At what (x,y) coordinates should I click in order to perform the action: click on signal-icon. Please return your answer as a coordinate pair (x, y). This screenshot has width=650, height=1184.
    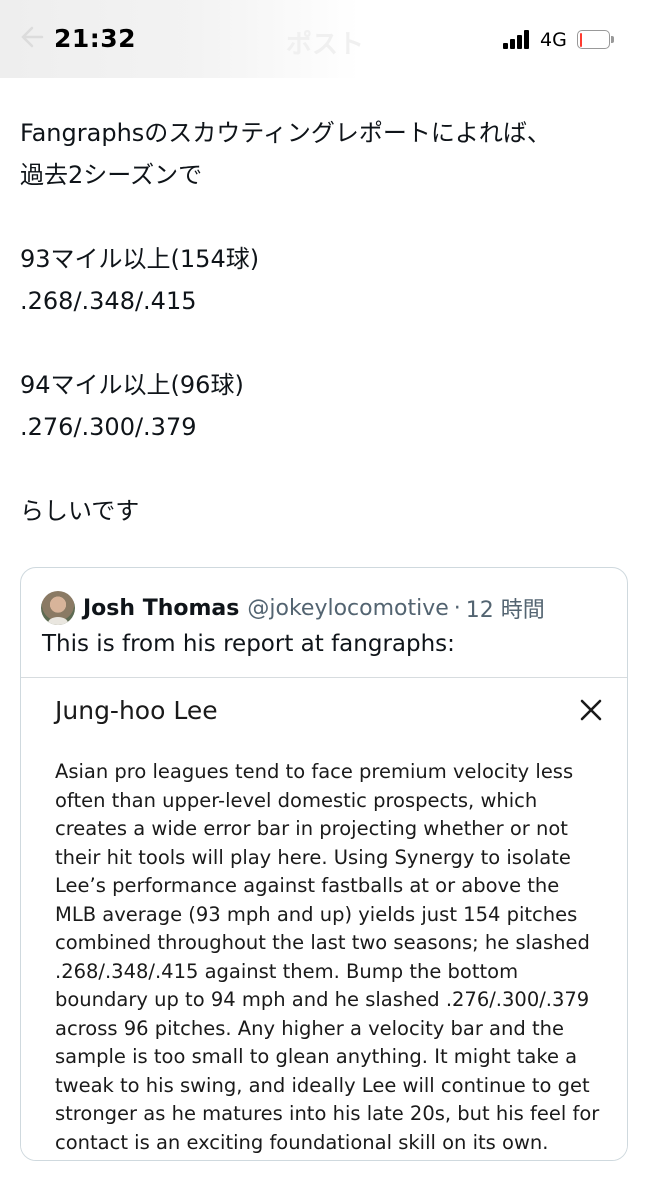
    Looking at the image, I should click on (518, 39).